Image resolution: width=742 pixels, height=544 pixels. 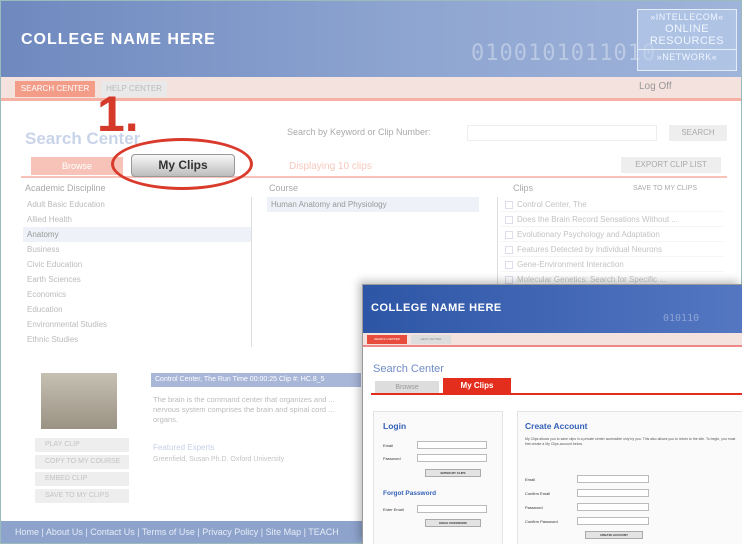 I want to click on logo-line-3: RESOURCES, so click(x=687, y=41).